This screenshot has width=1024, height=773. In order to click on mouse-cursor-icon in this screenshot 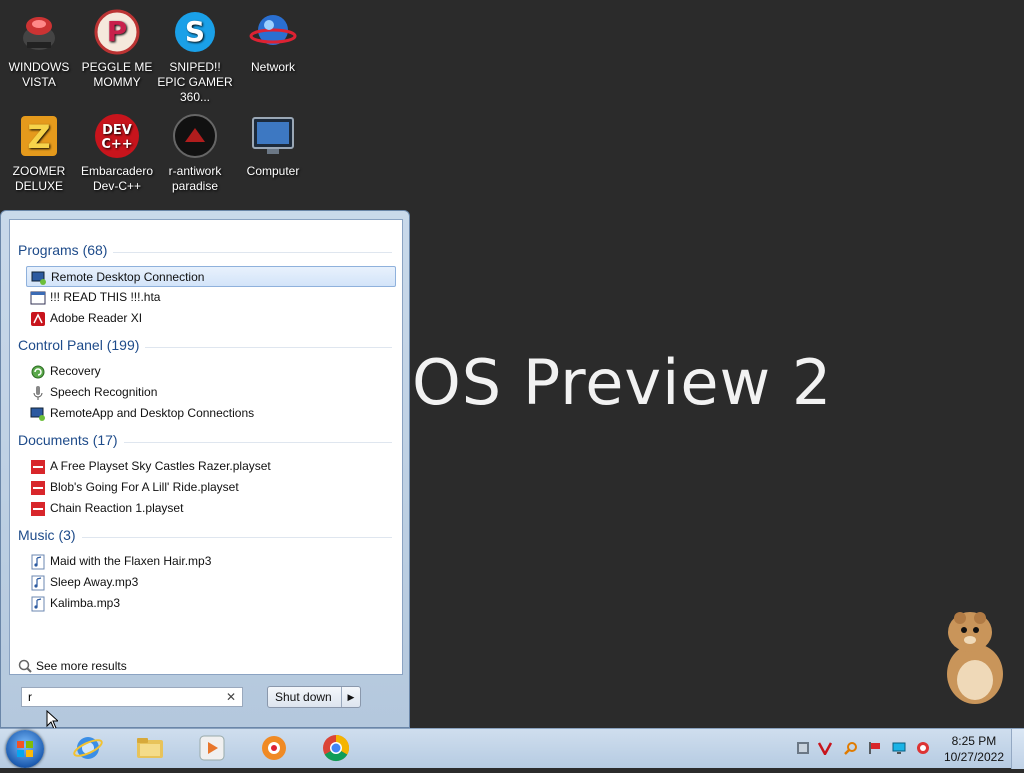, I will do `click(52, 720)`.